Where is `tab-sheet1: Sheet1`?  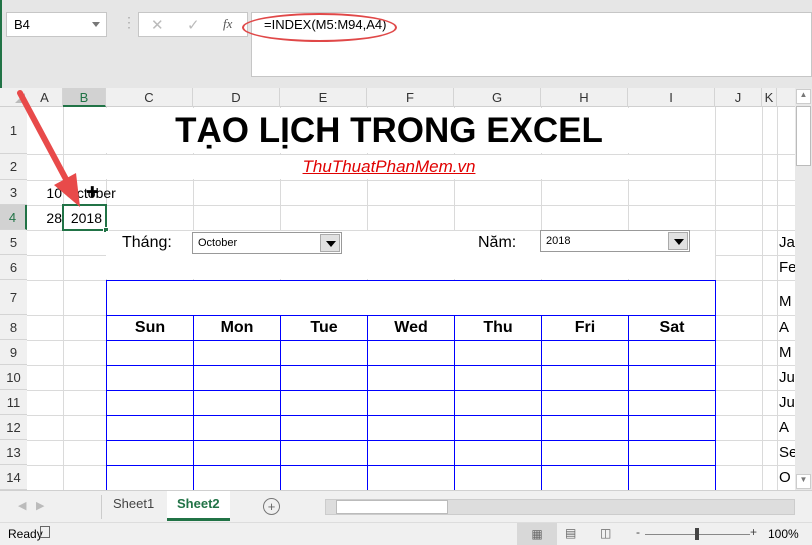
tab-sheet1: Sheet1 is located at coordinates (133, 506).